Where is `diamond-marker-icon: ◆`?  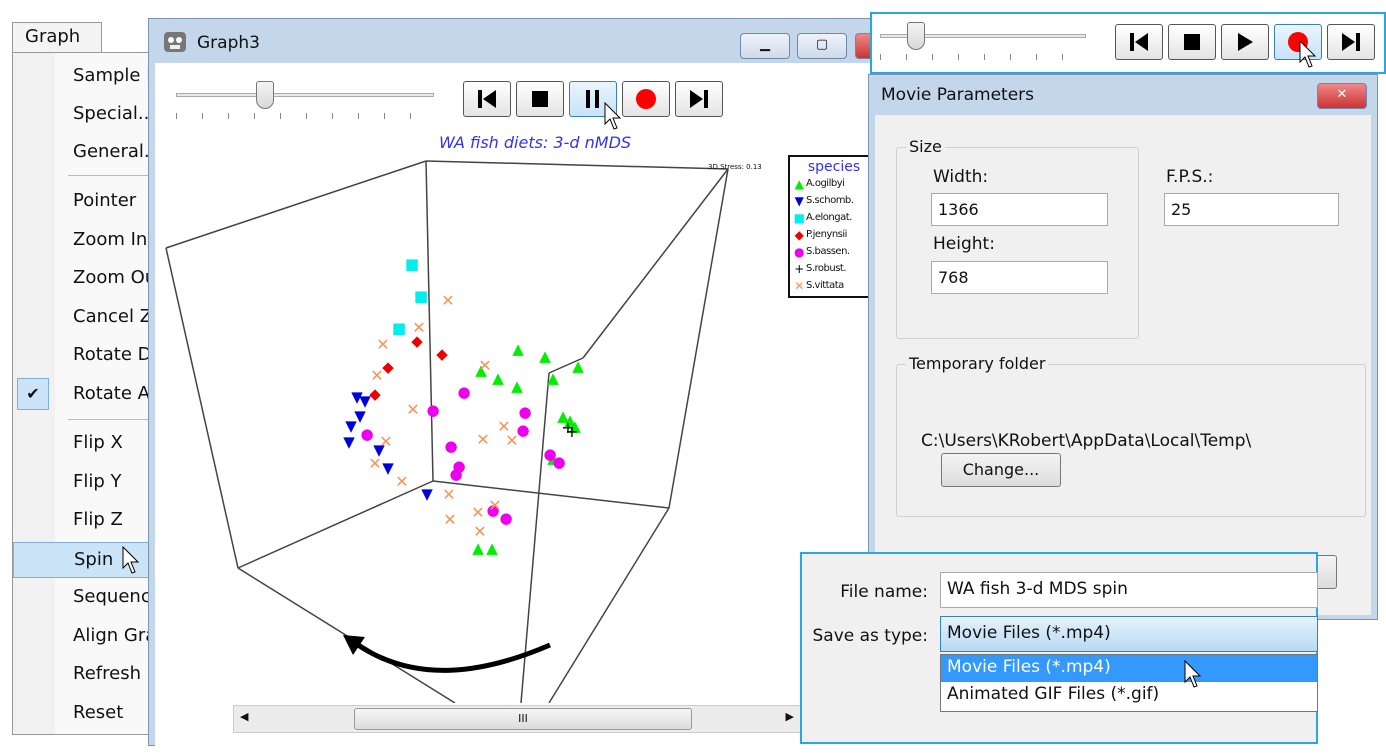 diamond-marker-icon: ◆ is located at coordinates (799, 234).